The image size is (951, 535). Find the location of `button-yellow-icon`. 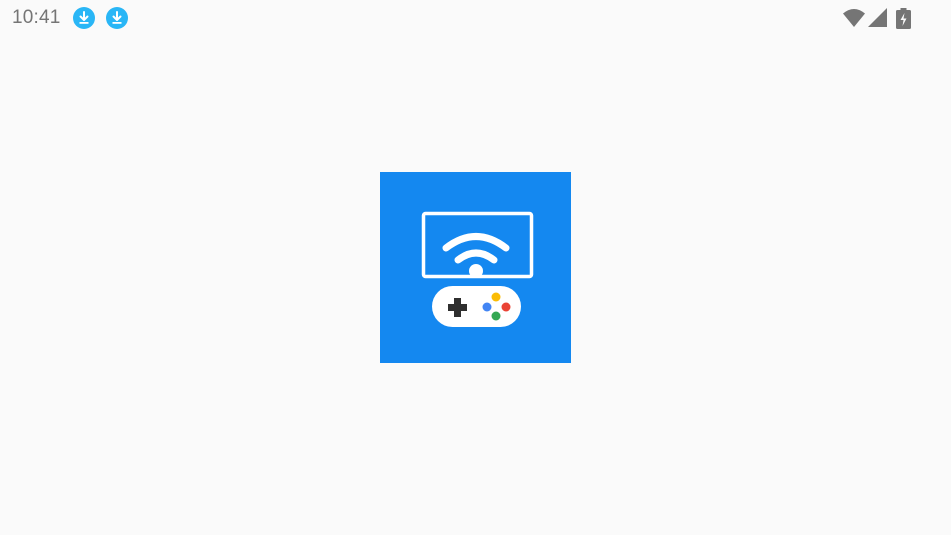

button-yellow-icon is located at coordinates (496, 297).